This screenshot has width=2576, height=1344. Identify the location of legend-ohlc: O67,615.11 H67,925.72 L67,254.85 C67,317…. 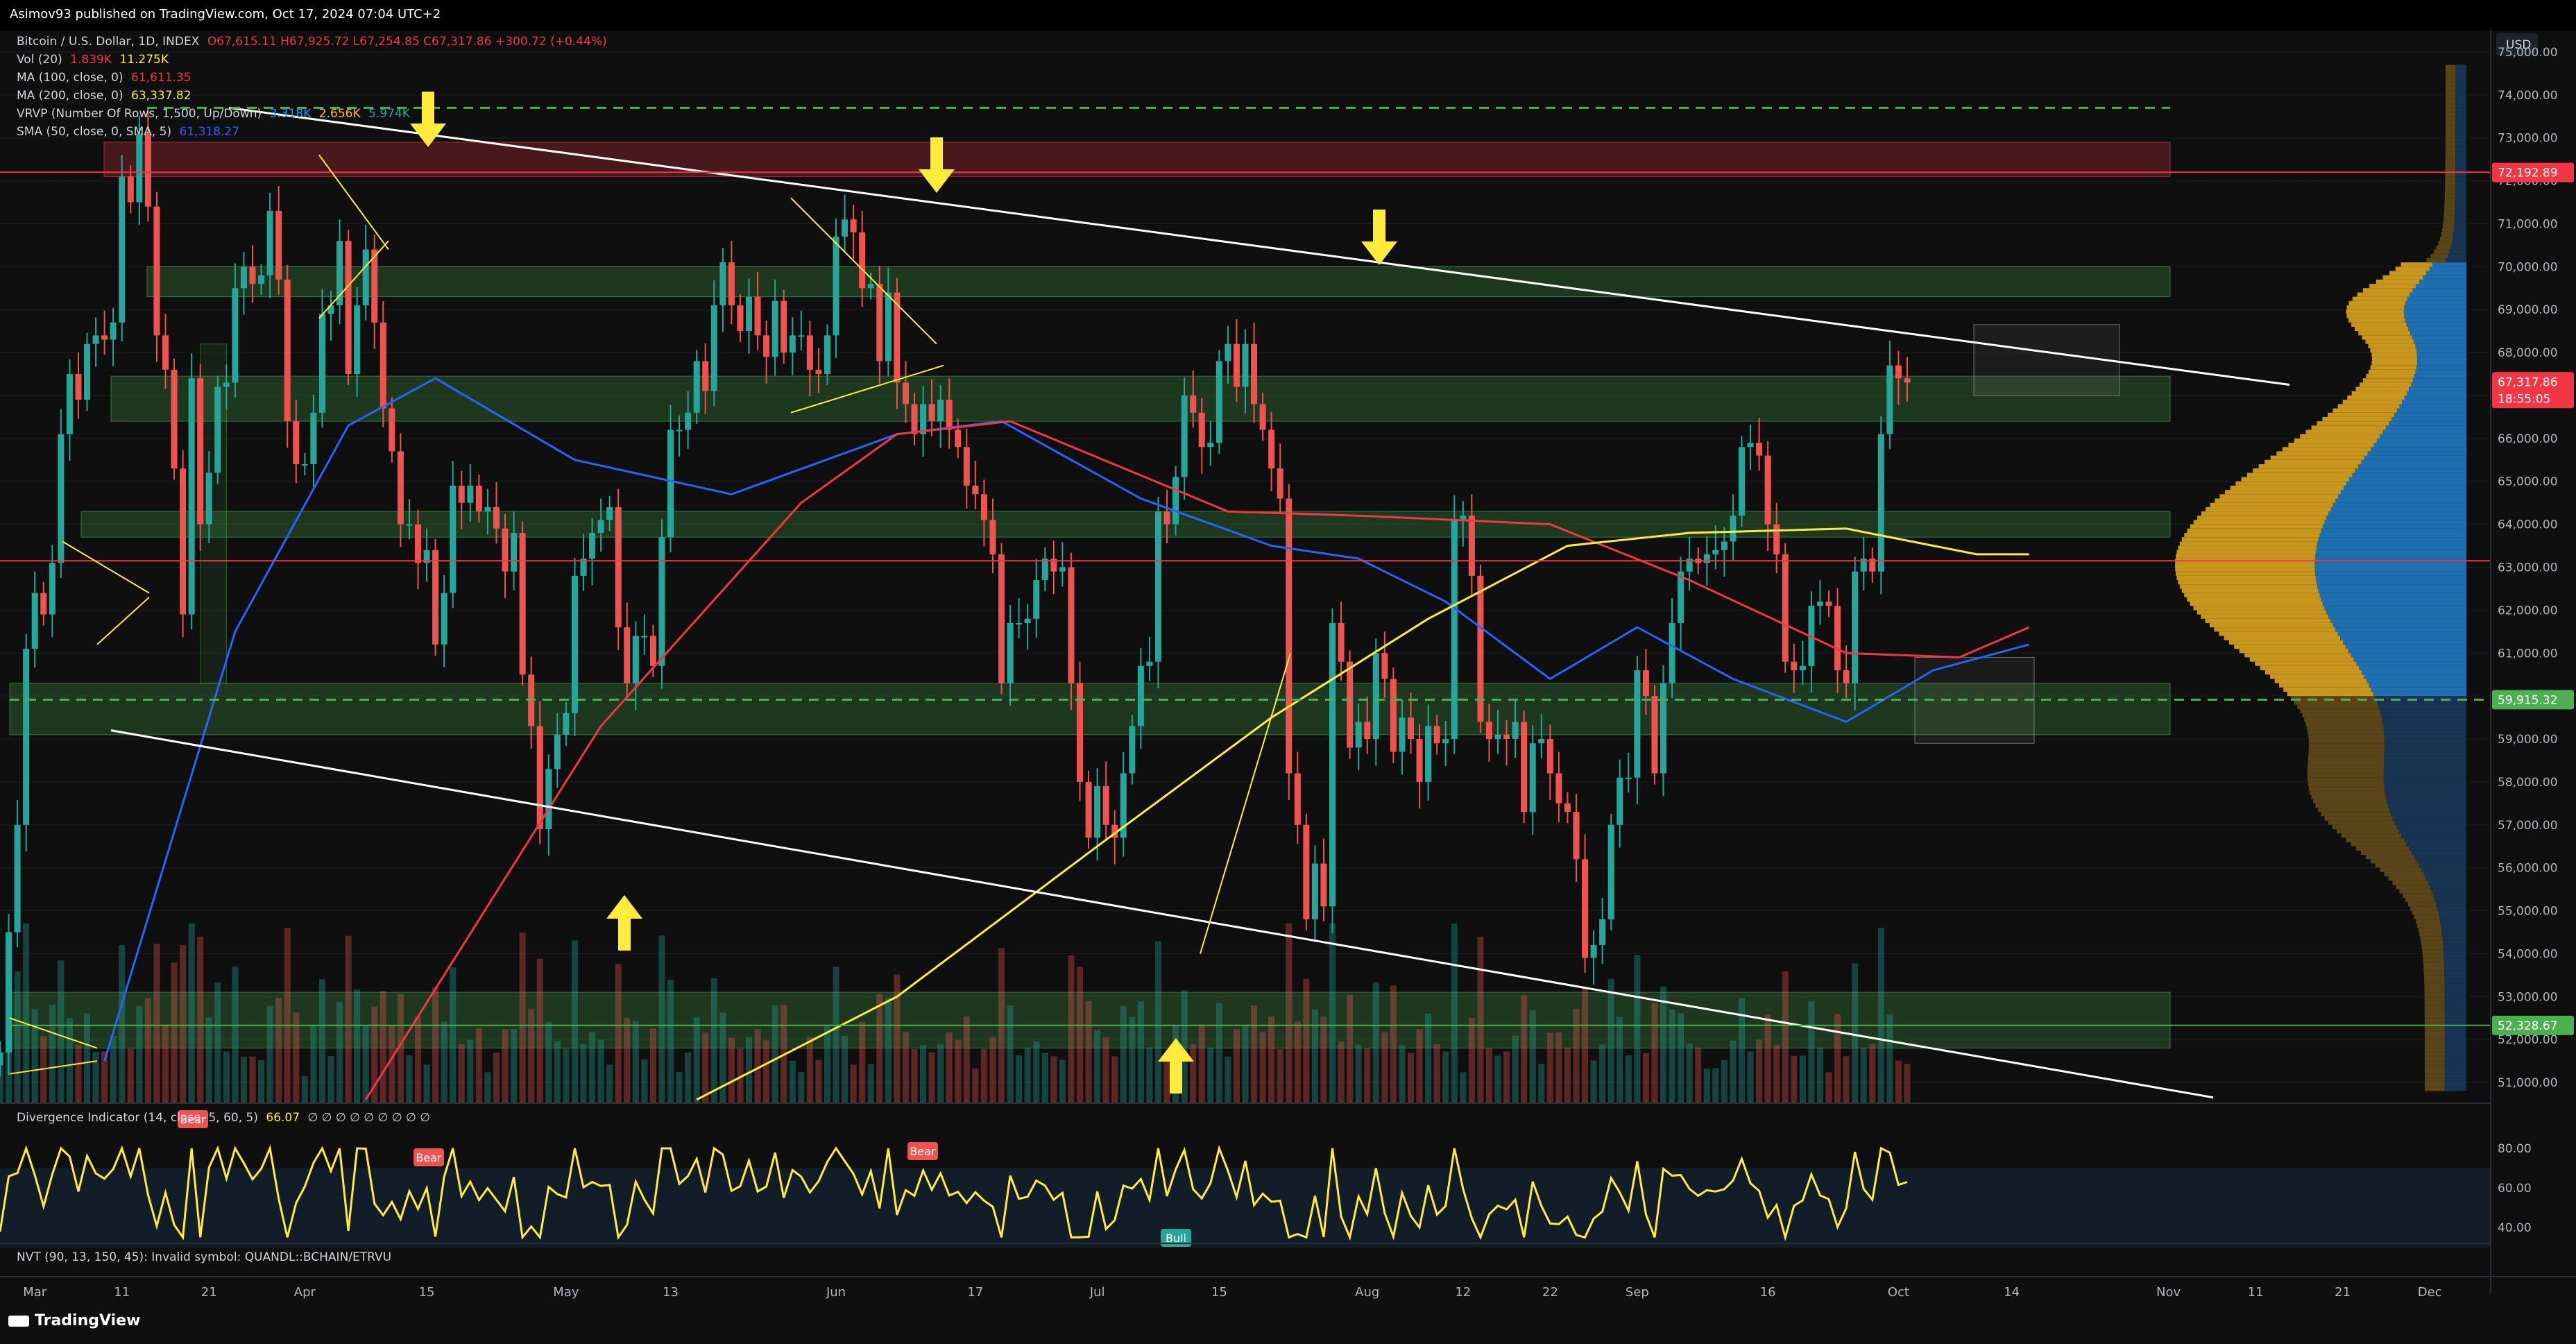
(407, 42).